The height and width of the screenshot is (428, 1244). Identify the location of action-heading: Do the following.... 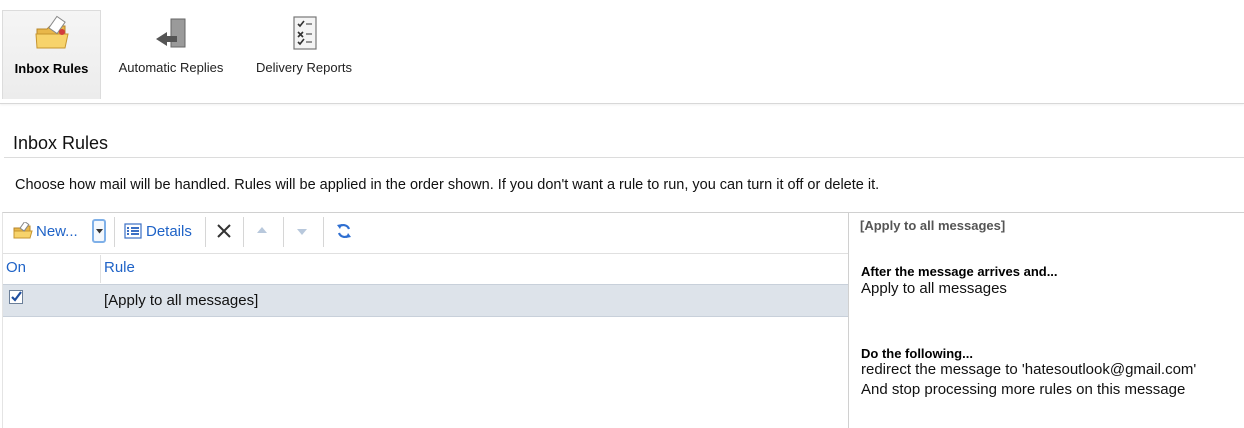
(917, 353).